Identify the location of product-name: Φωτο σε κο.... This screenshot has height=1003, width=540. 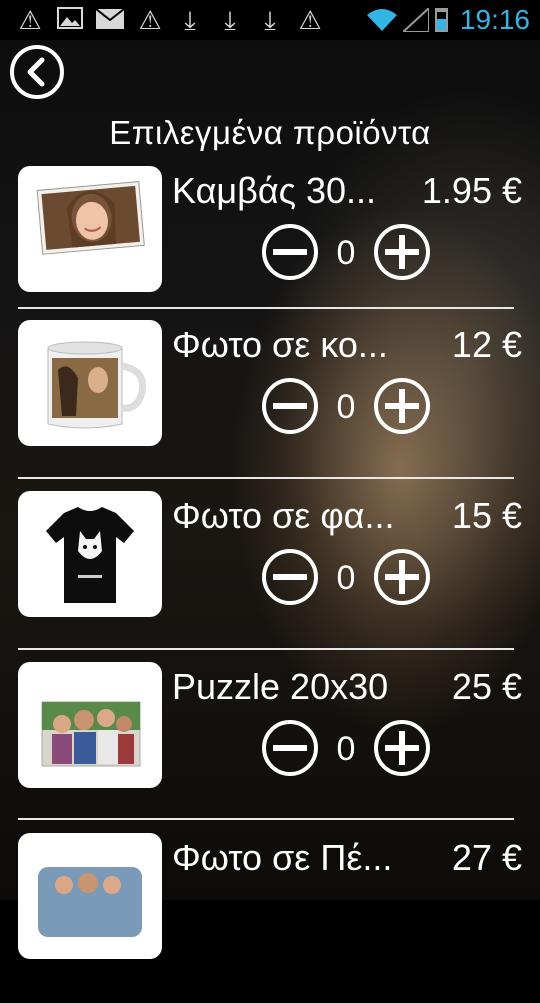
(280, 344).